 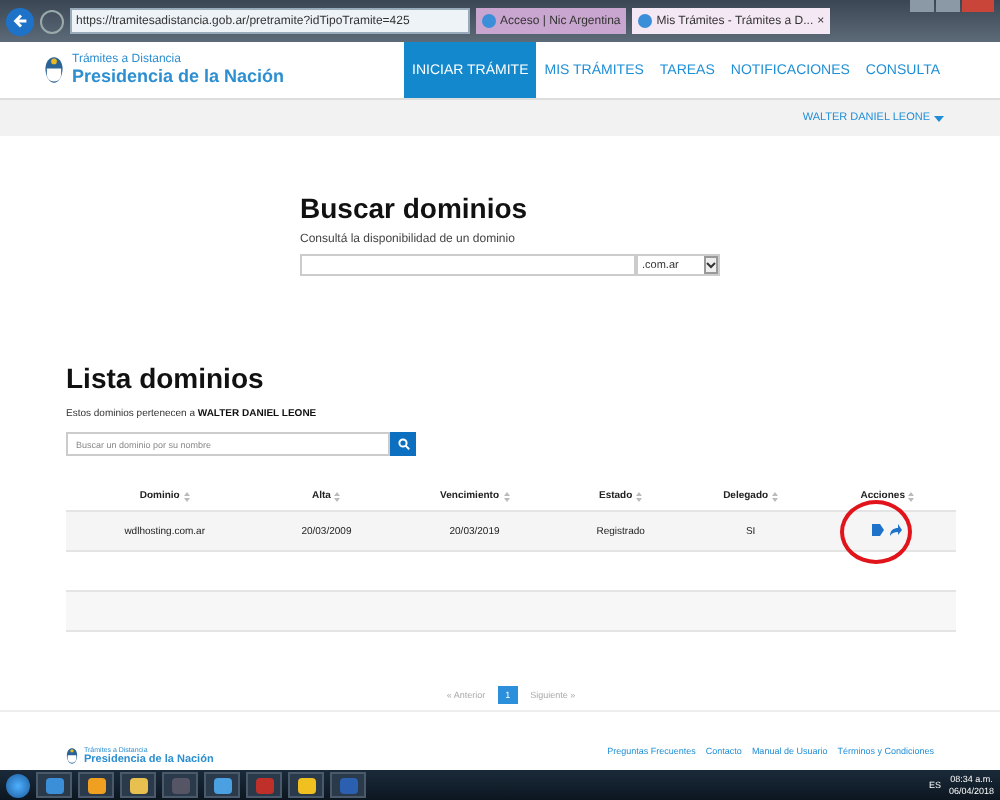 I want to click on forward-button, so click(x=52, y=21).